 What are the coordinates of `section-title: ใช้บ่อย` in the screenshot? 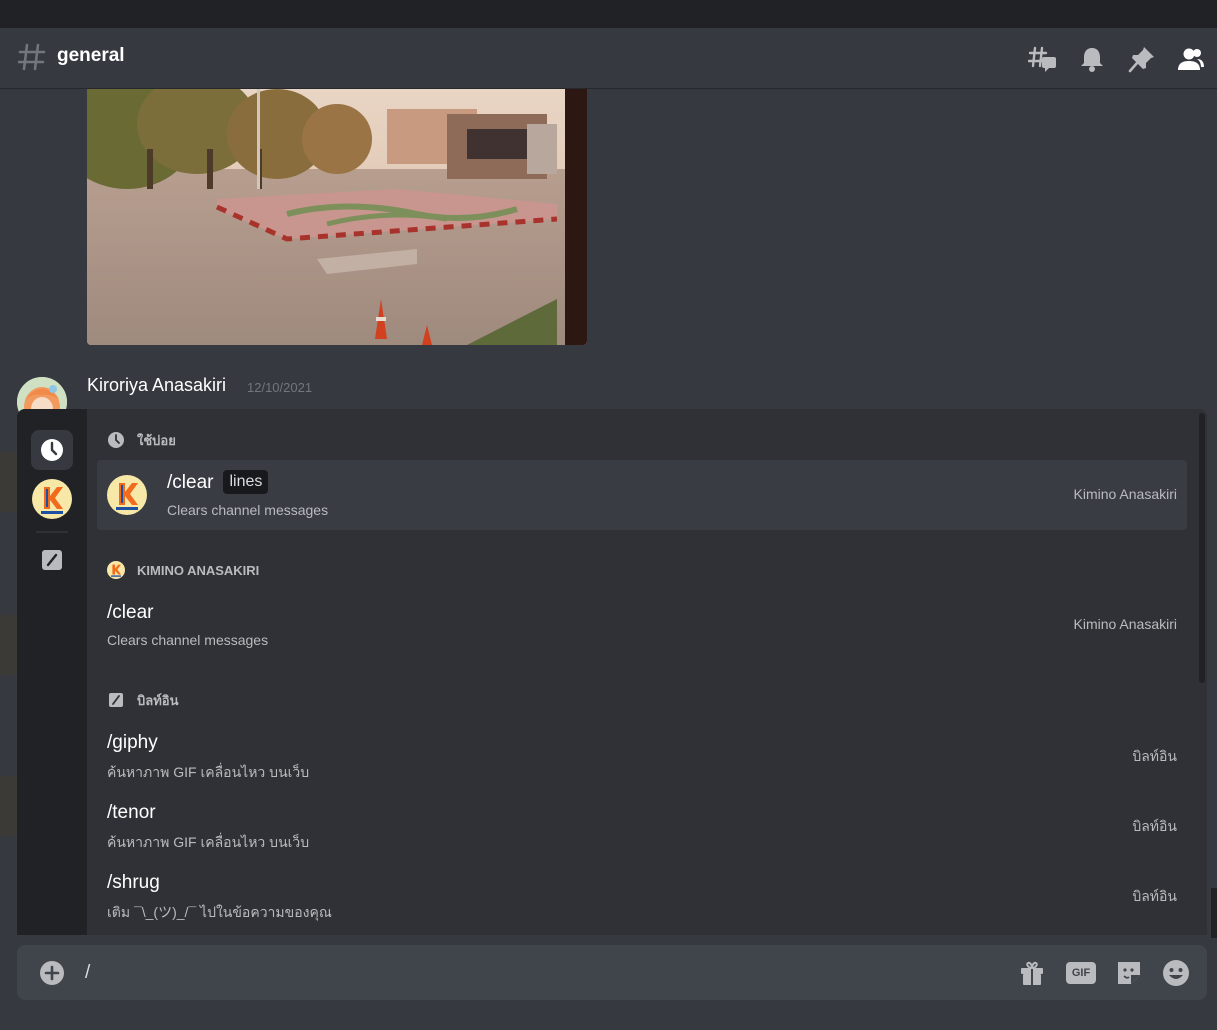 It's located at (156, 440).